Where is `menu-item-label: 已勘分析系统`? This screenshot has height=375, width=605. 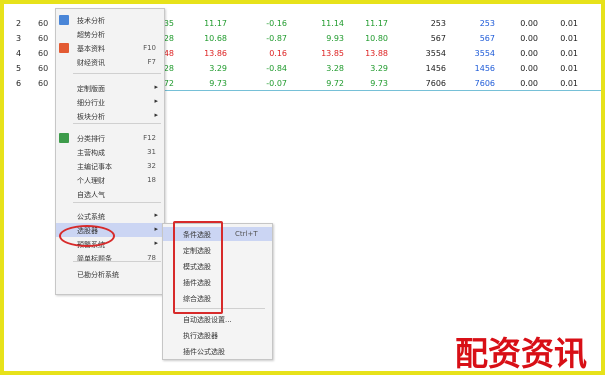
menu-item-label: 已勘分析系统 is located at coordinates (98, 275).